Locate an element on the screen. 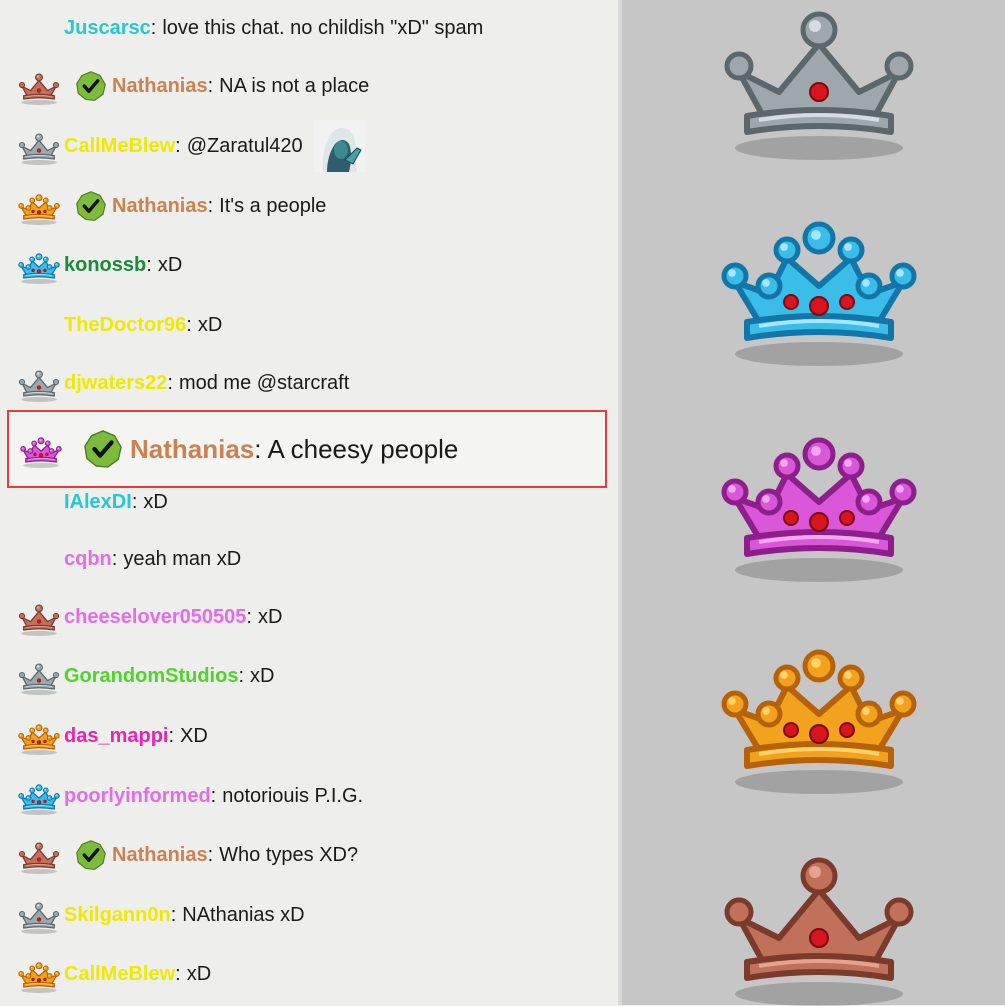 This screenshot has height=1006, width=1005. chat-message: CallMeBlew: @Zaratul420 is located at coordinates (309, 146).